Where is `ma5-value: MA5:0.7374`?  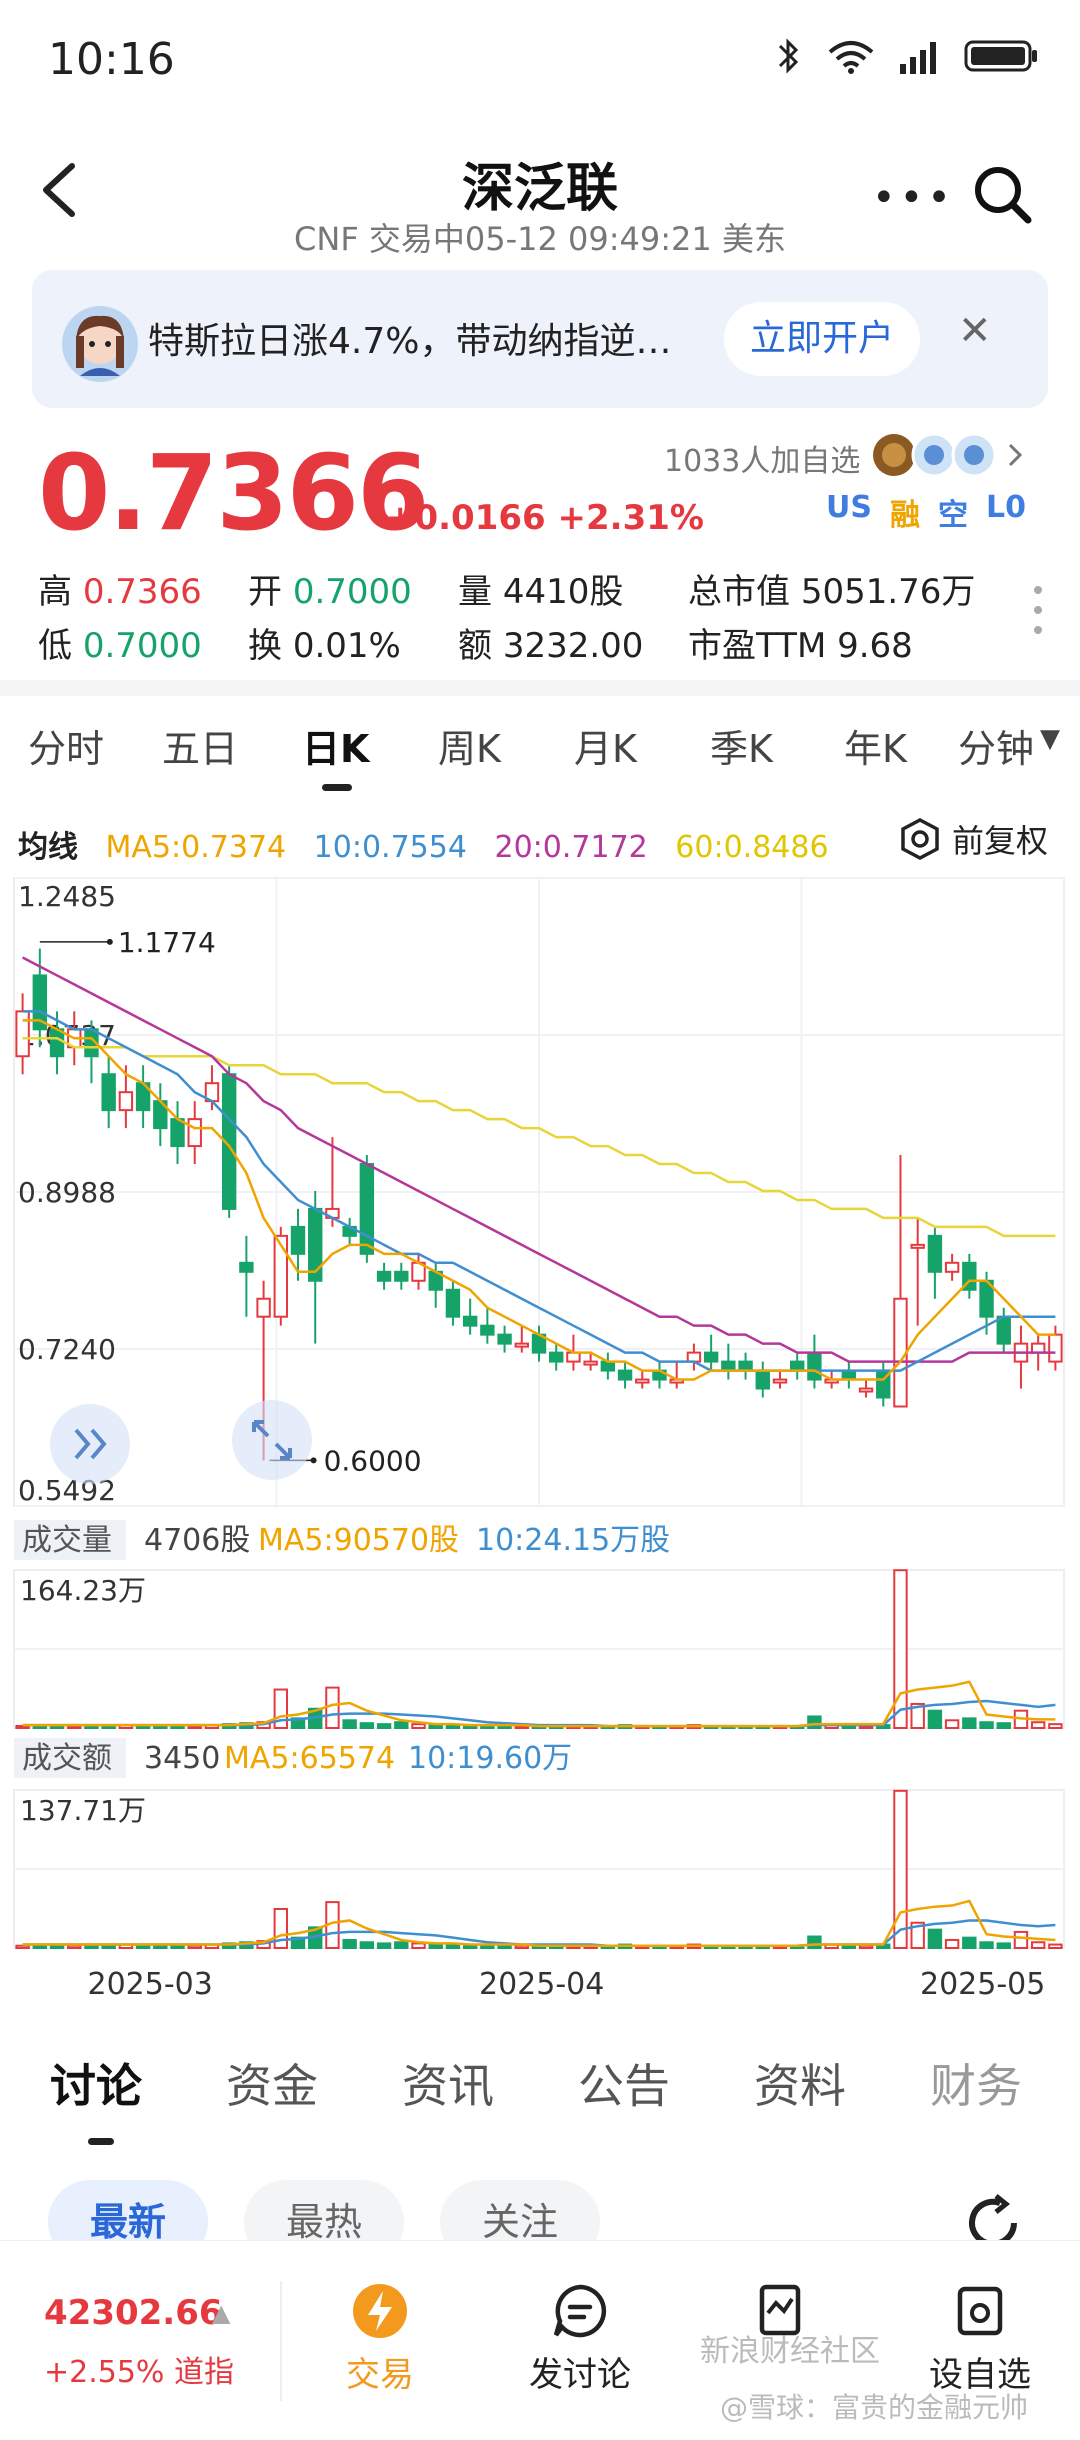 ma5-value: MA5:0.7374 is located at coordinates (196, 847).